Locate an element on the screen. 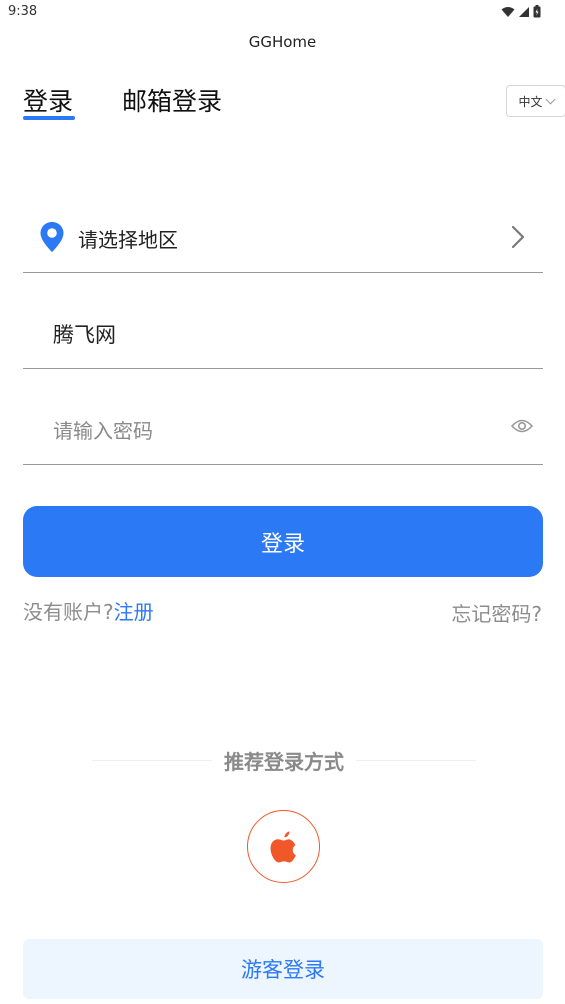  language-selector: 中文 is located at coordinates (535, 101).